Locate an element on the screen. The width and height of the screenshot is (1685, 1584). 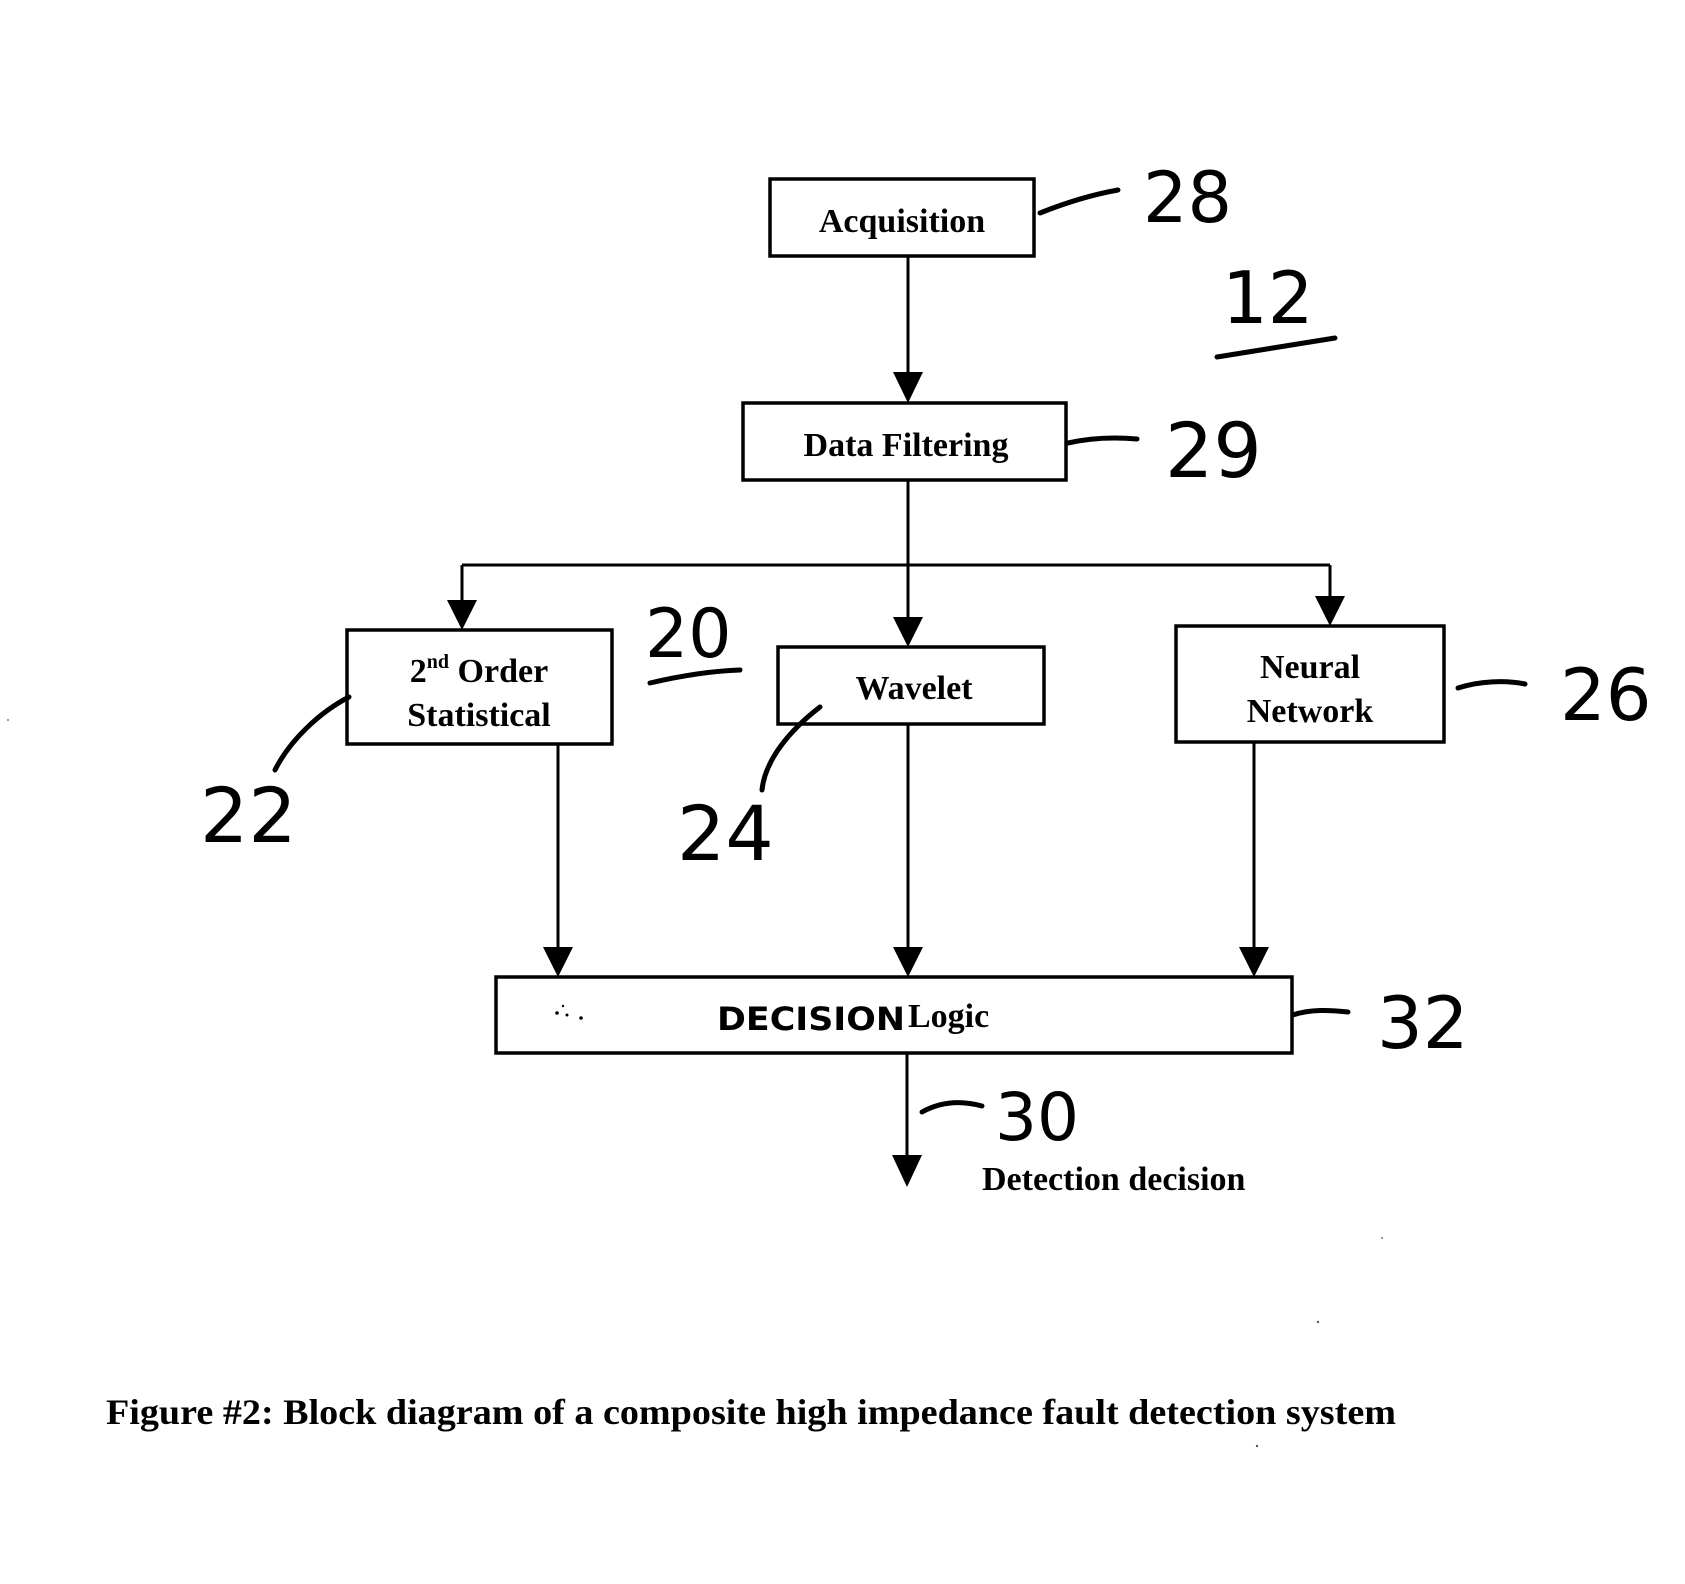
arrowhead-filtering is located at coordinates (908, 387).